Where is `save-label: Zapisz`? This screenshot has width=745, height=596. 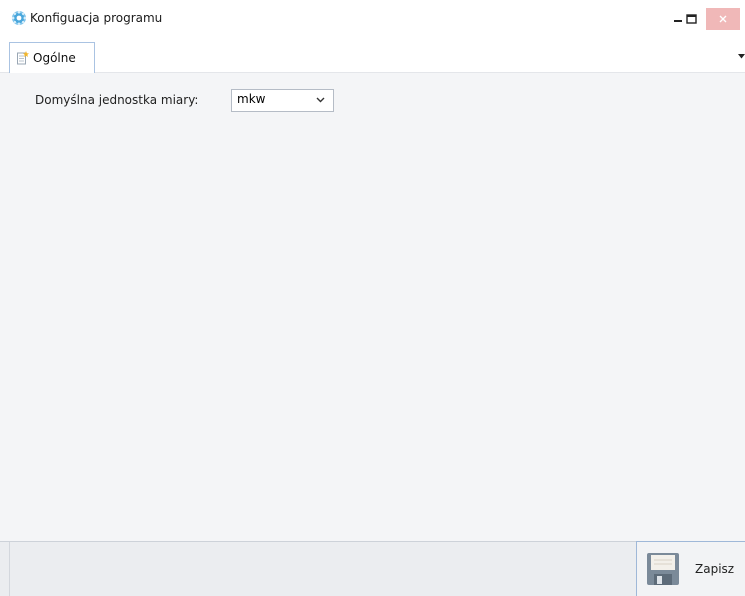 save-label: Zapisz is located at coordinates (715, 569).